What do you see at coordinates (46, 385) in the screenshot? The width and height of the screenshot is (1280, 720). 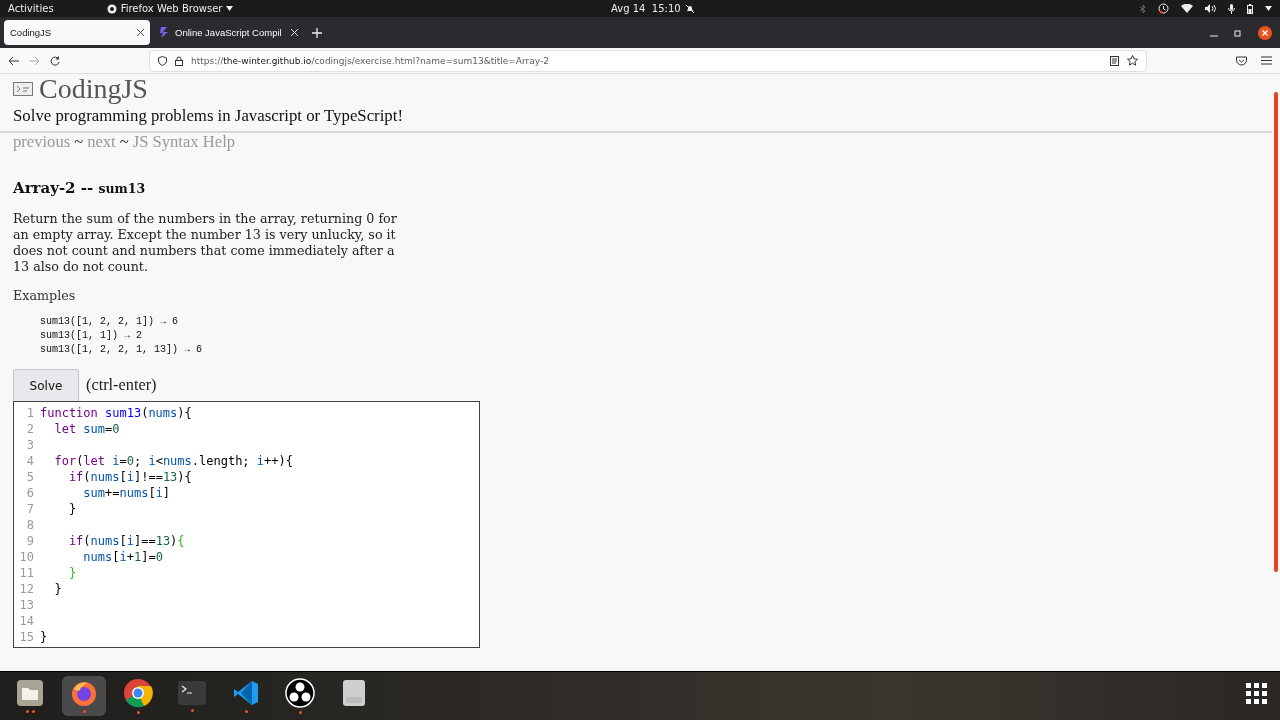 I see `solve-button: Solve` at bounding box center [46, 385].